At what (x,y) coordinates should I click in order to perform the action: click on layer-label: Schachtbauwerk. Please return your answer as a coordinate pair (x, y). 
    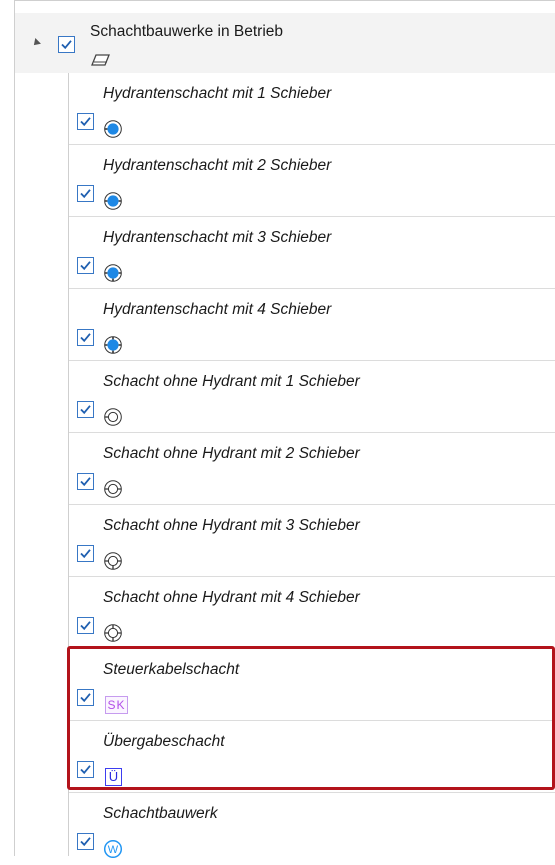
    Looking at the image, I should click on (160, 813).